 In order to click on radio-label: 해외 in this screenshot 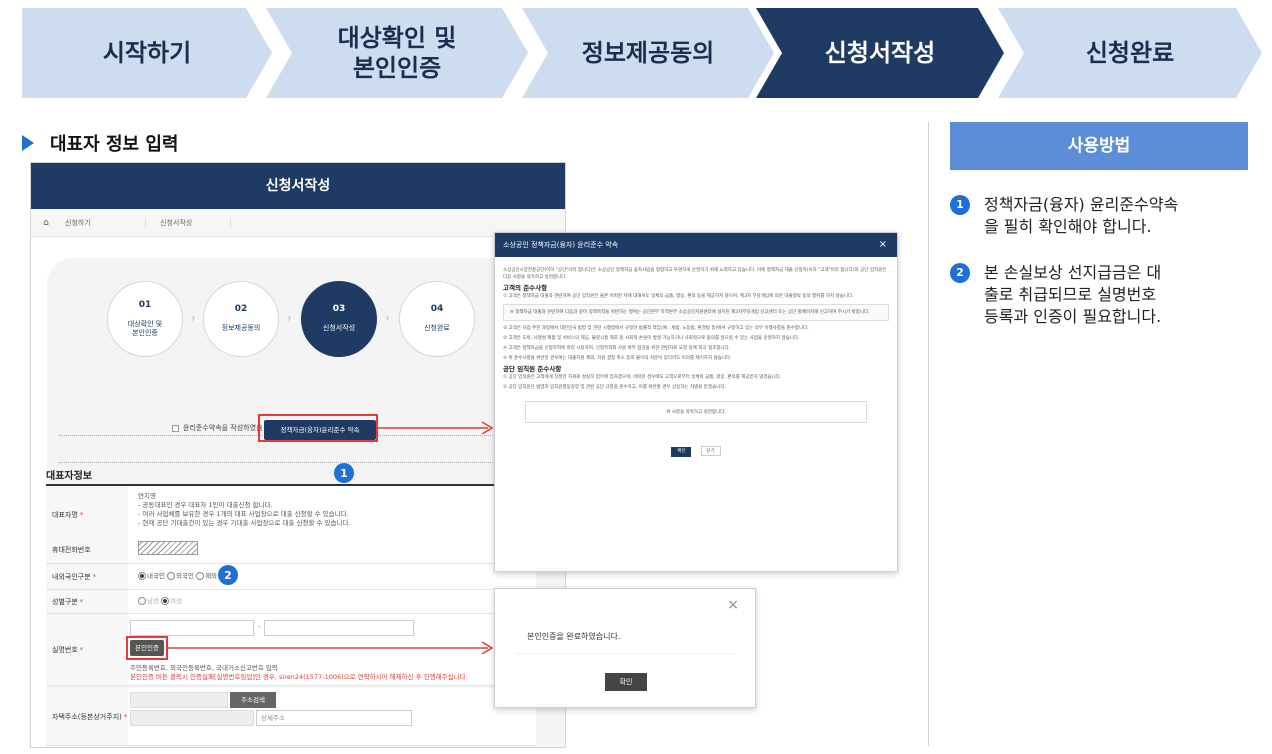, I will do `click(211, 576)`.